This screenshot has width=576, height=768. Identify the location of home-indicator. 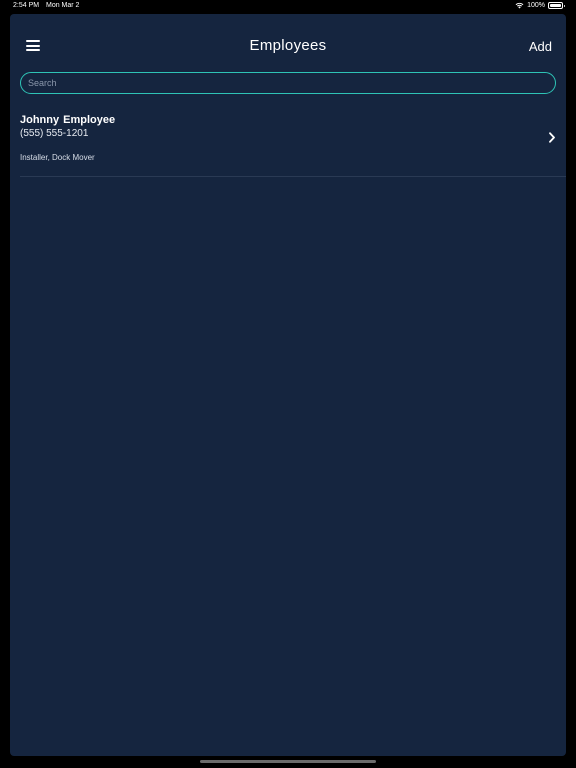
(288, 761).